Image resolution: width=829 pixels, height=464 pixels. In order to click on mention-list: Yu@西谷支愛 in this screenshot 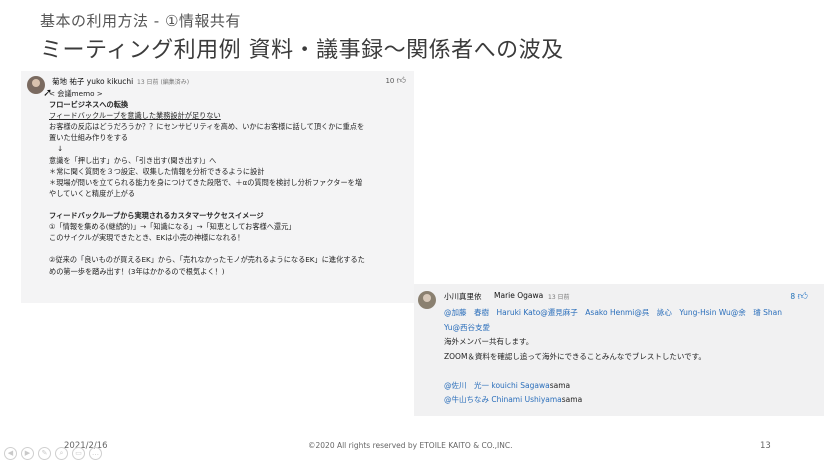, I will do `click(629, 328)`.